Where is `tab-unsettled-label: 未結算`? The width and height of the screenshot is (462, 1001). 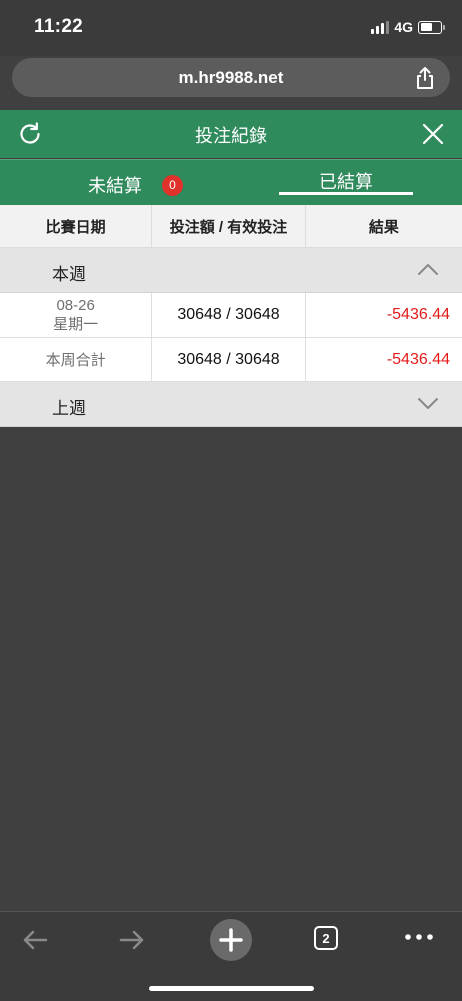 tab-unsettled-label: 未結算 is located at coordinates (115, 186).